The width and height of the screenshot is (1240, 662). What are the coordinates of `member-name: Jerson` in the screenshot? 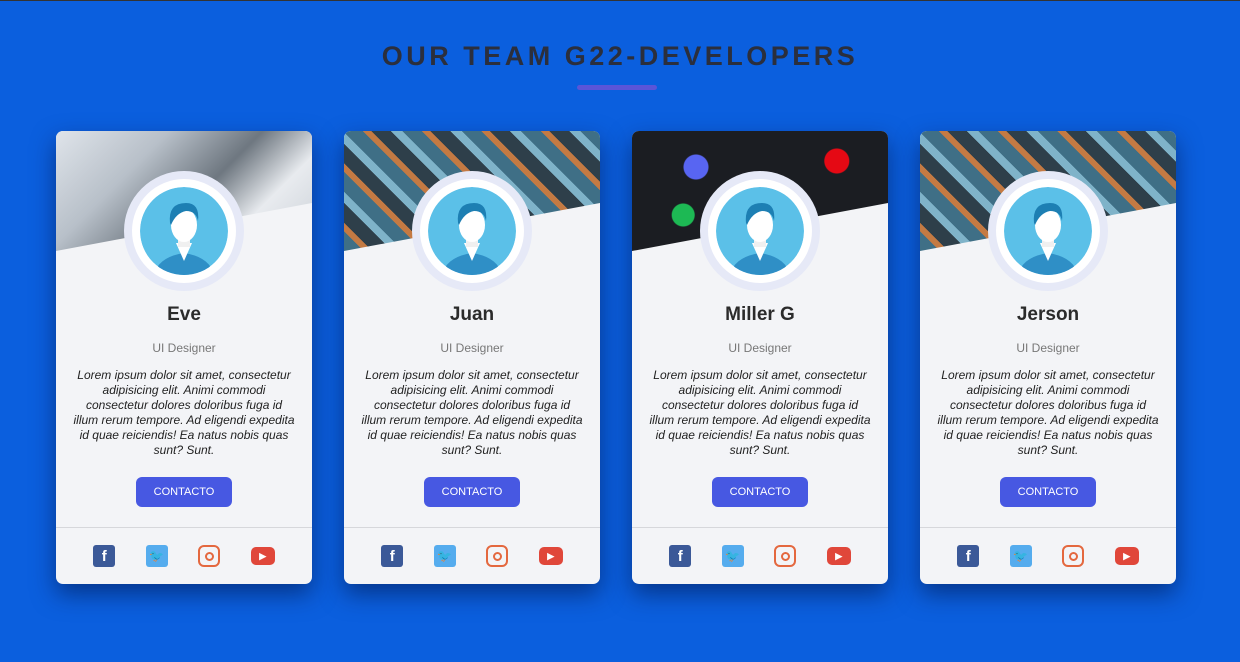 It's located at (1048, 314).